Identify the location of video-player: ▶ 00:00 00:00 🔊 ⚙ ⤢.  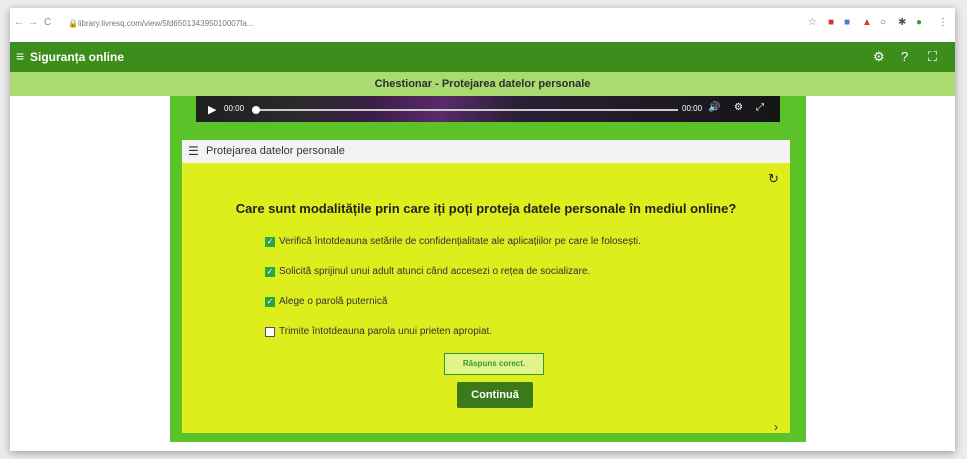
(488, 109).